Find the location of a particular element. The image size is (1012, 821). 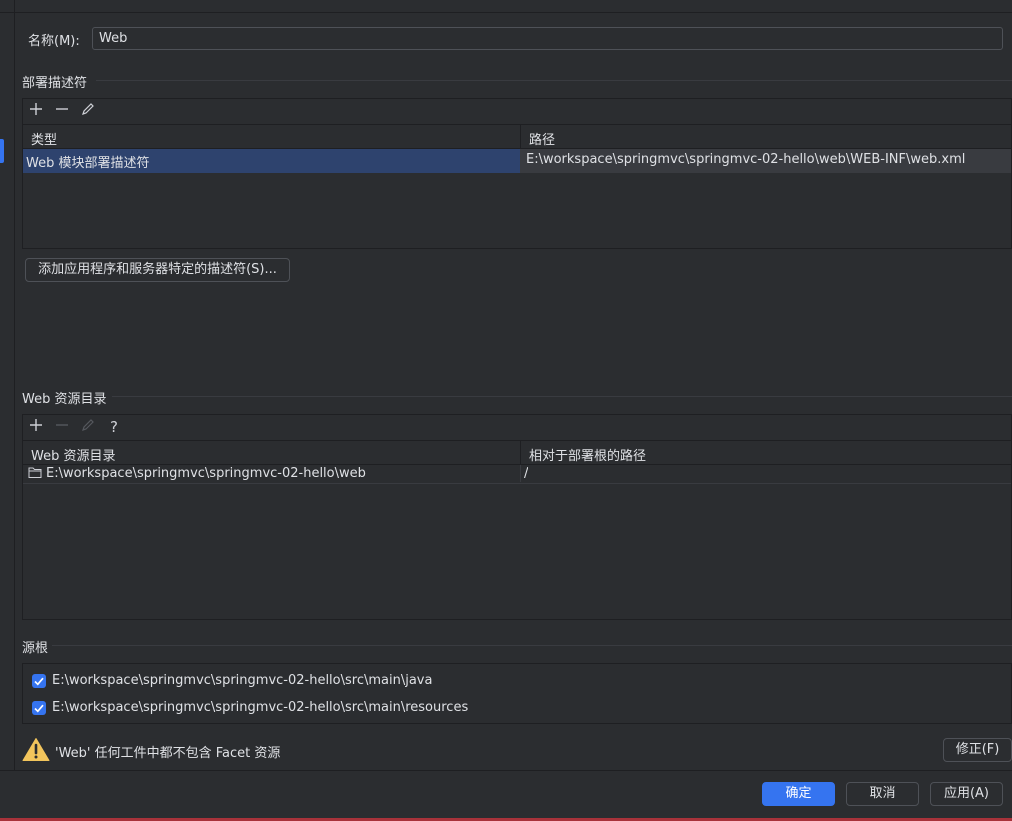

deployment-table-header: 类型 路径 is located at coordinates (517, 136).